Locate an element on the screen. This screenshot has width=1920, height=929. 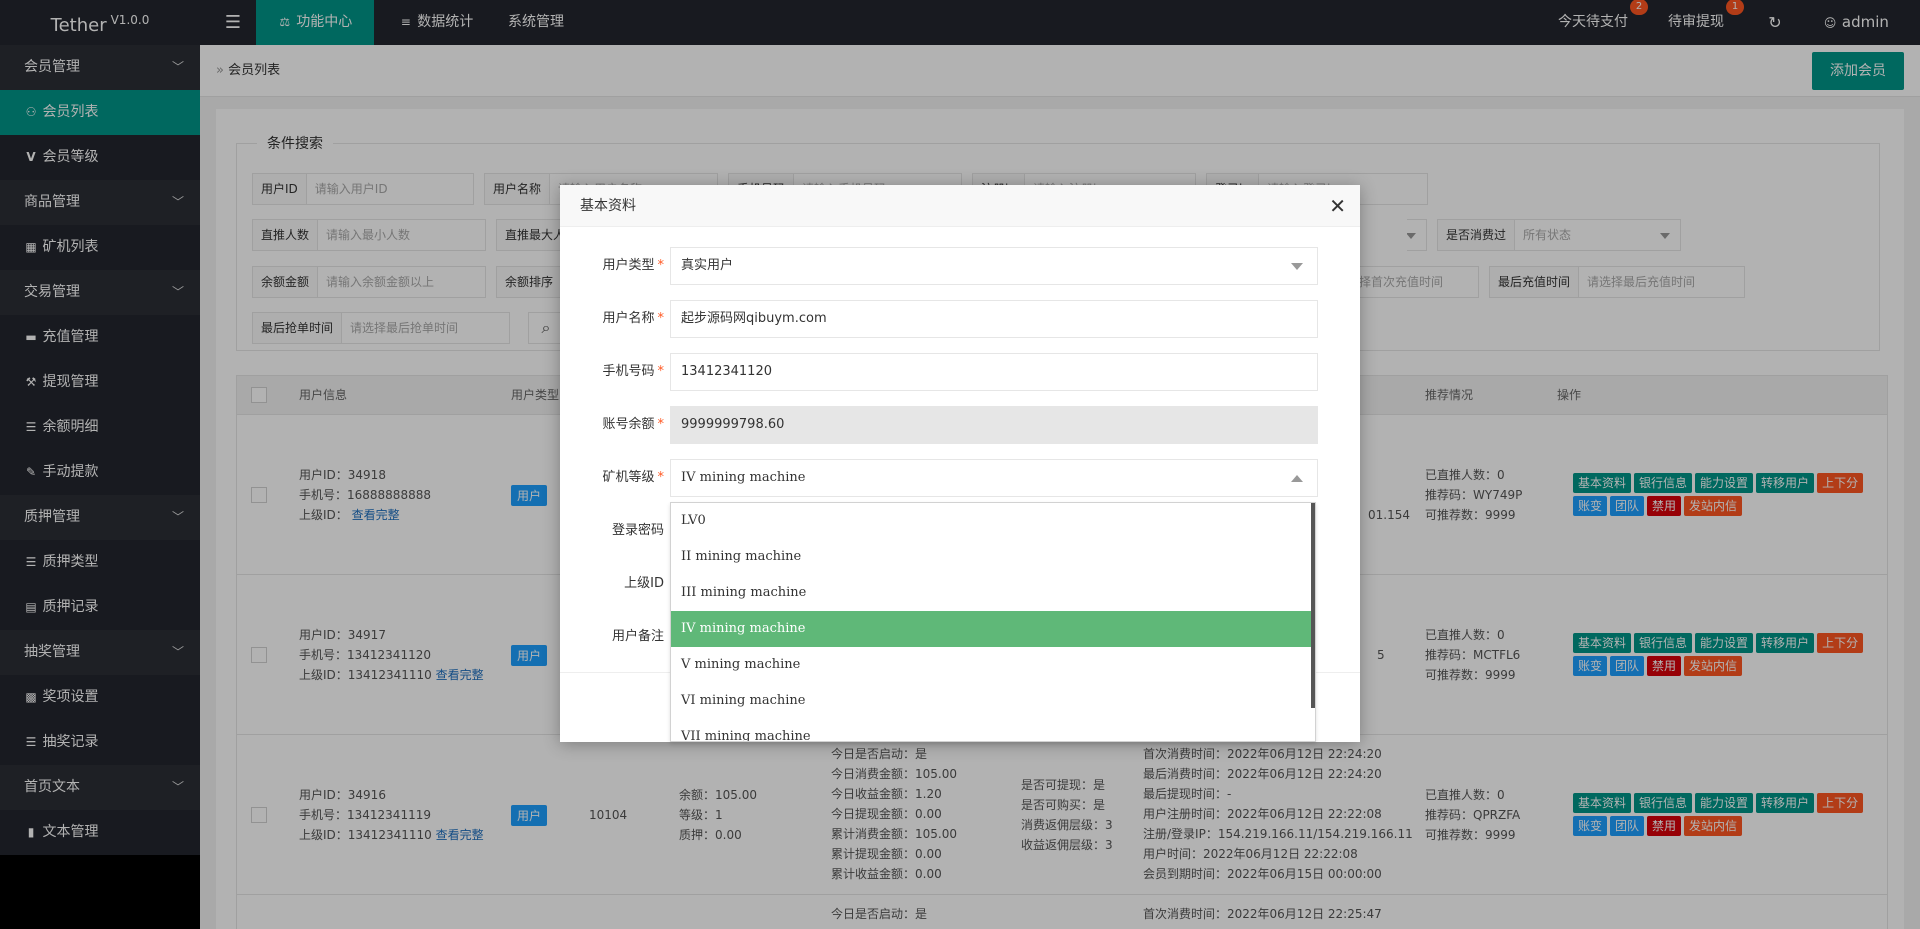
option-vii: VII mining machine is located at coordinates (993, 730).